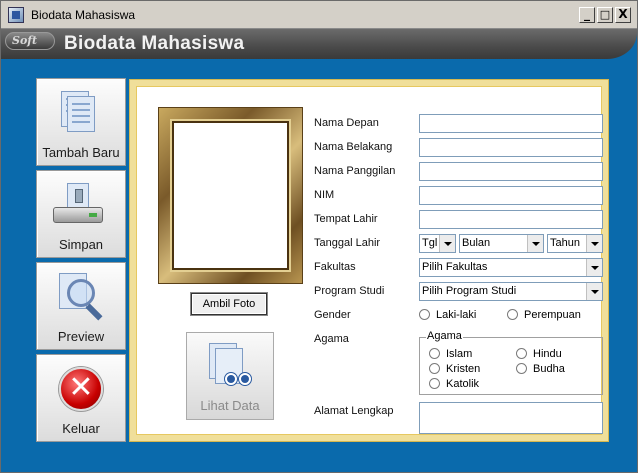  I want to click on nama-panggilan-input, so click(511, 171).